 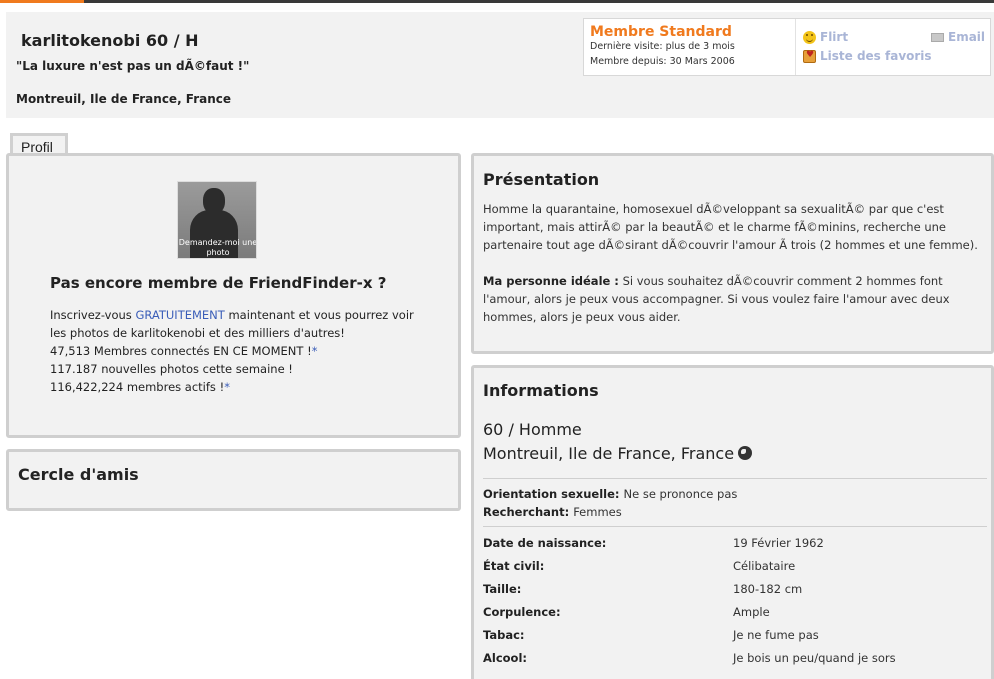 What do you see at coordinates (137, 387) in the screenshot?
I see `promo-active-count: 116,422,224 membres actifs !` at bounding box center [137, 387].